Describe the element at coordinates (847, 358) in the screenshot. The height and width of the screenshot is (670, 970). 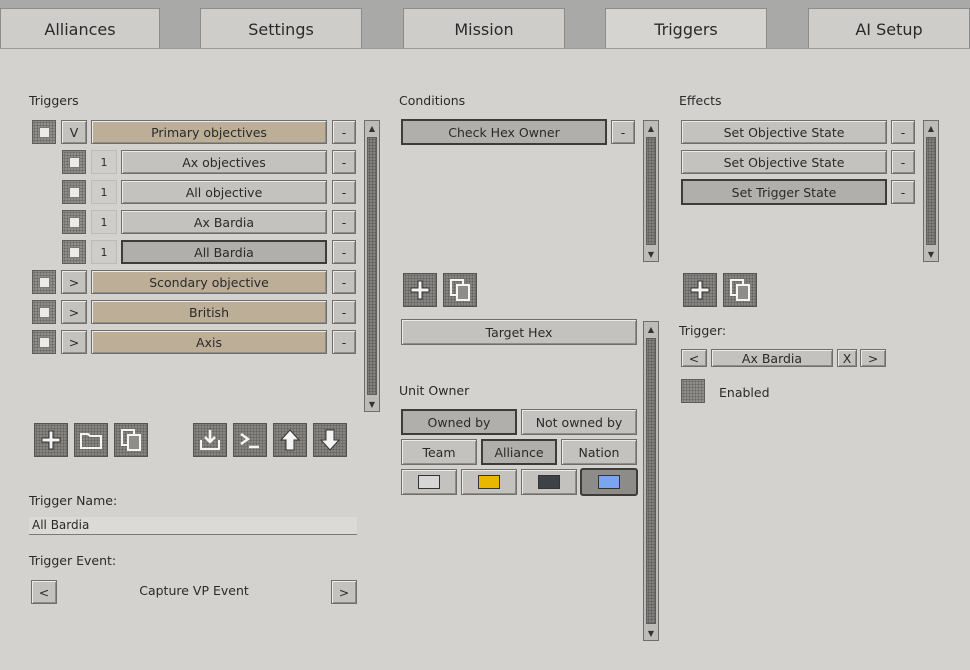
I see `trigger-clear-button: X` at that location.